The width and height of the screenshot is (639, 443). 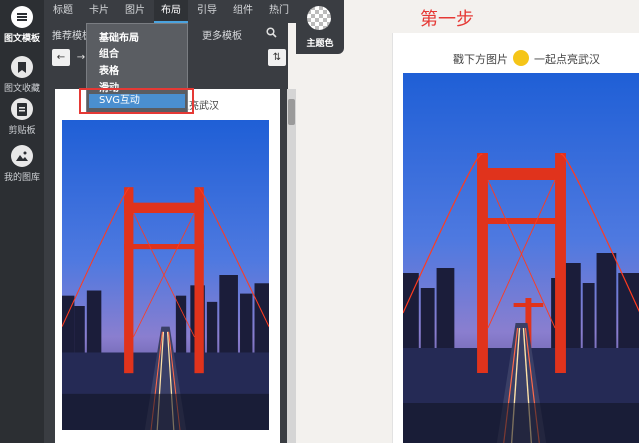 I want to click on transparent-swatch-icon, so click(x=319, y=18).